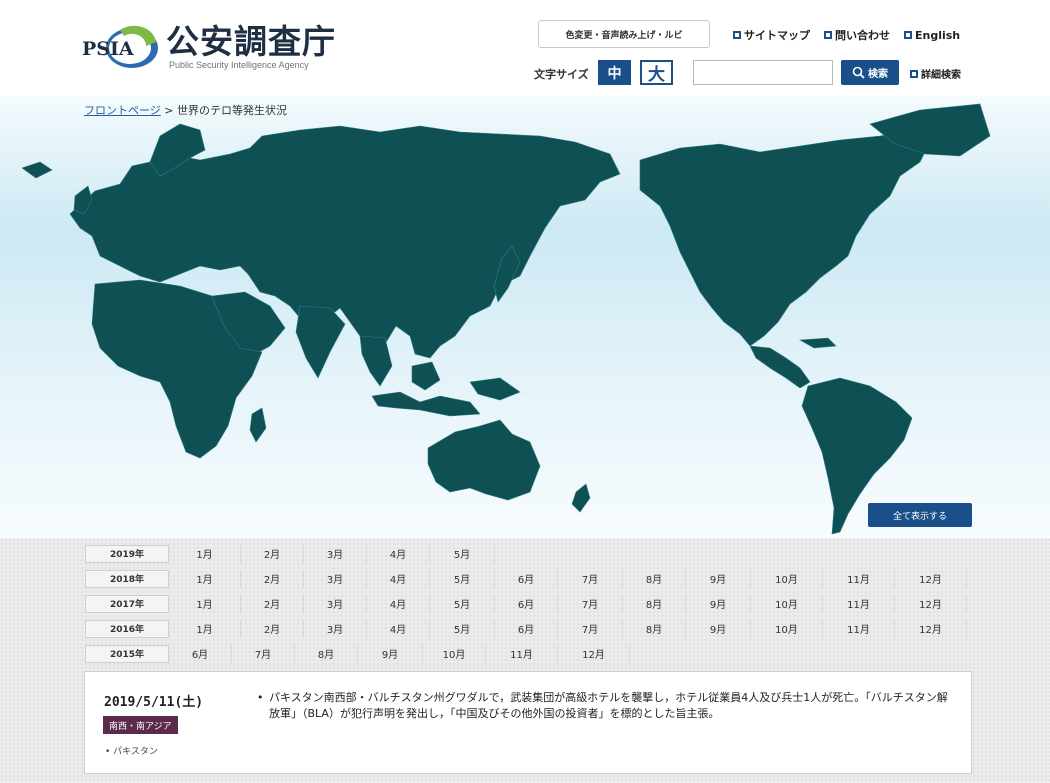 Image resolution: width=1050 pixels, height=783 pixels. I want to click on year-tab: 2017年, so click(127, 603).